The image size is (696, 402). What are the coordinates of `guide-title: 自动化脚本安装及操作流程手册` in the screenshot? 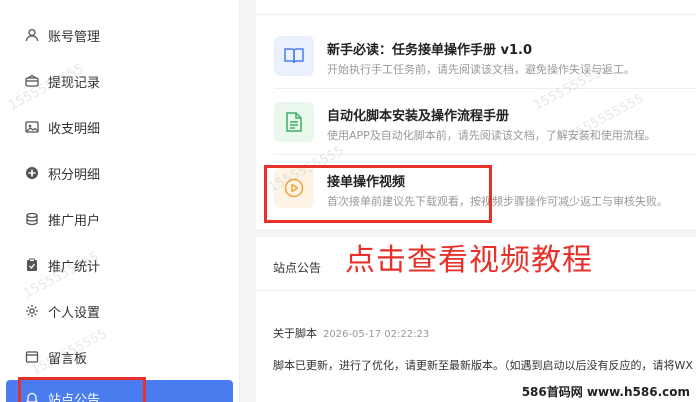 It's located at (418, 116).